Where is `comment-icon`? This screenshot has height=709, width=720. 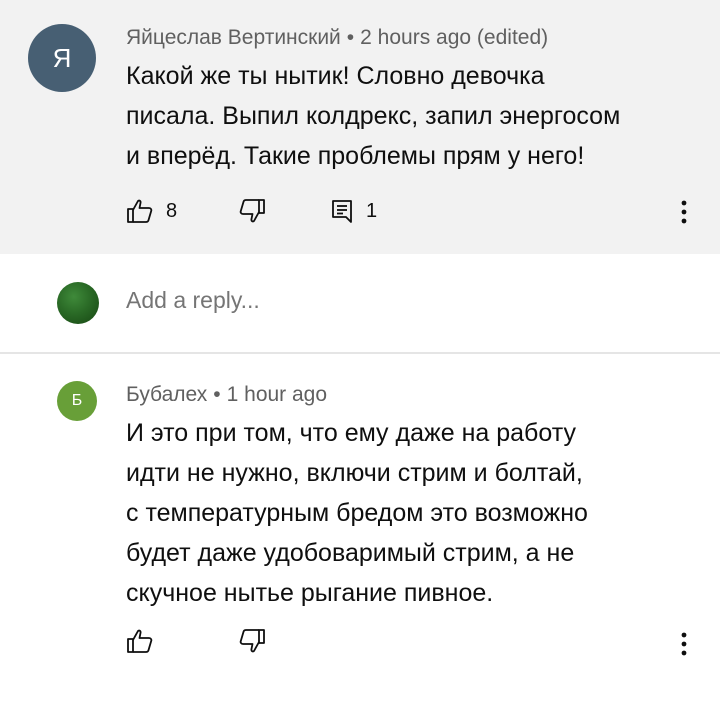 comment-icon is located at coordinates (342, 211).